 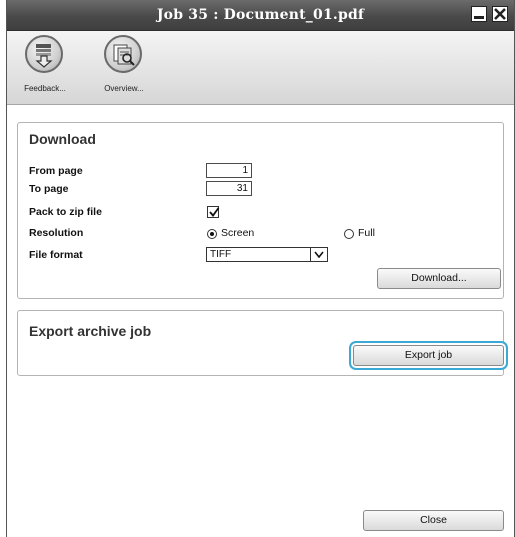 What do you see at coordinates (90, 331) in the screenshot?
I see `export-title: Export archive job` at bounding box center [90, 331].